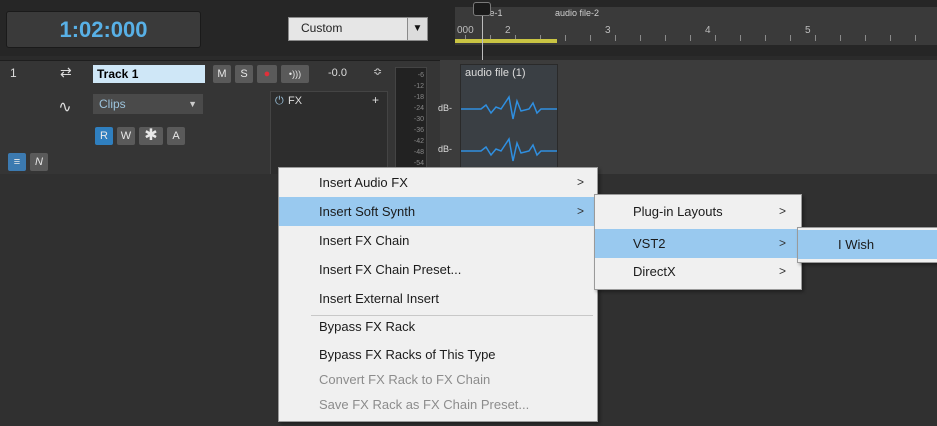  Describe the element at coordinates (375, 100) in the screenshot. I see `add-fx-button: +` at that location.